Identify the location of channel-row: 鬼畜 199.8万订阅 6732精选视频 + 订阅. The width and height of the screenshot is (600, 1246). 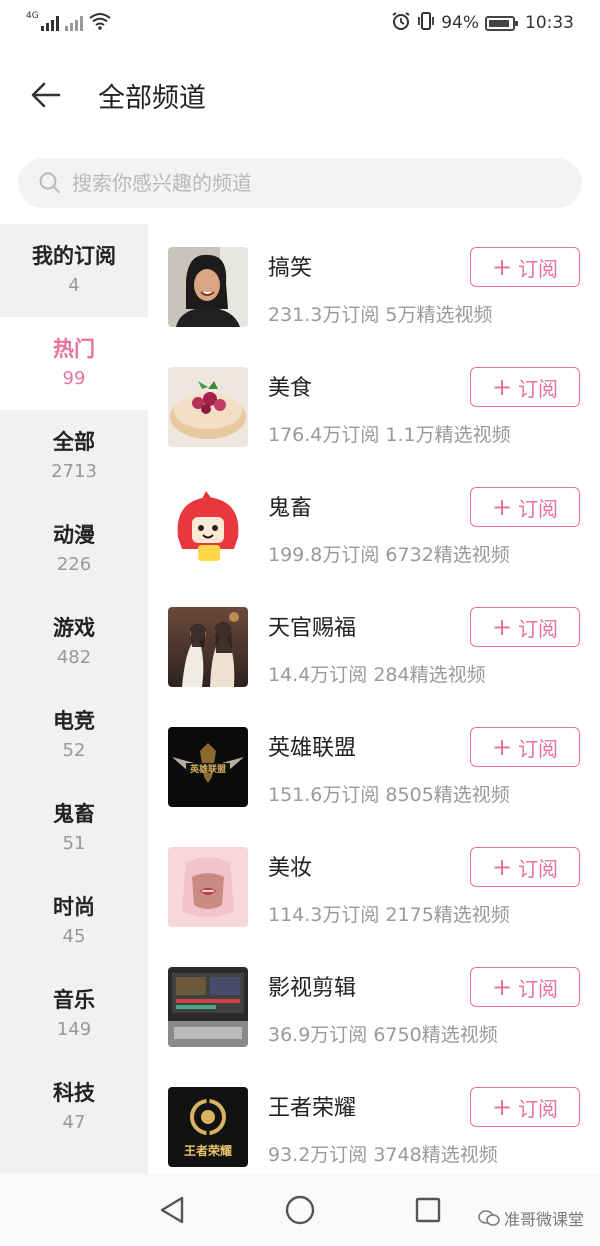
(374, 524).